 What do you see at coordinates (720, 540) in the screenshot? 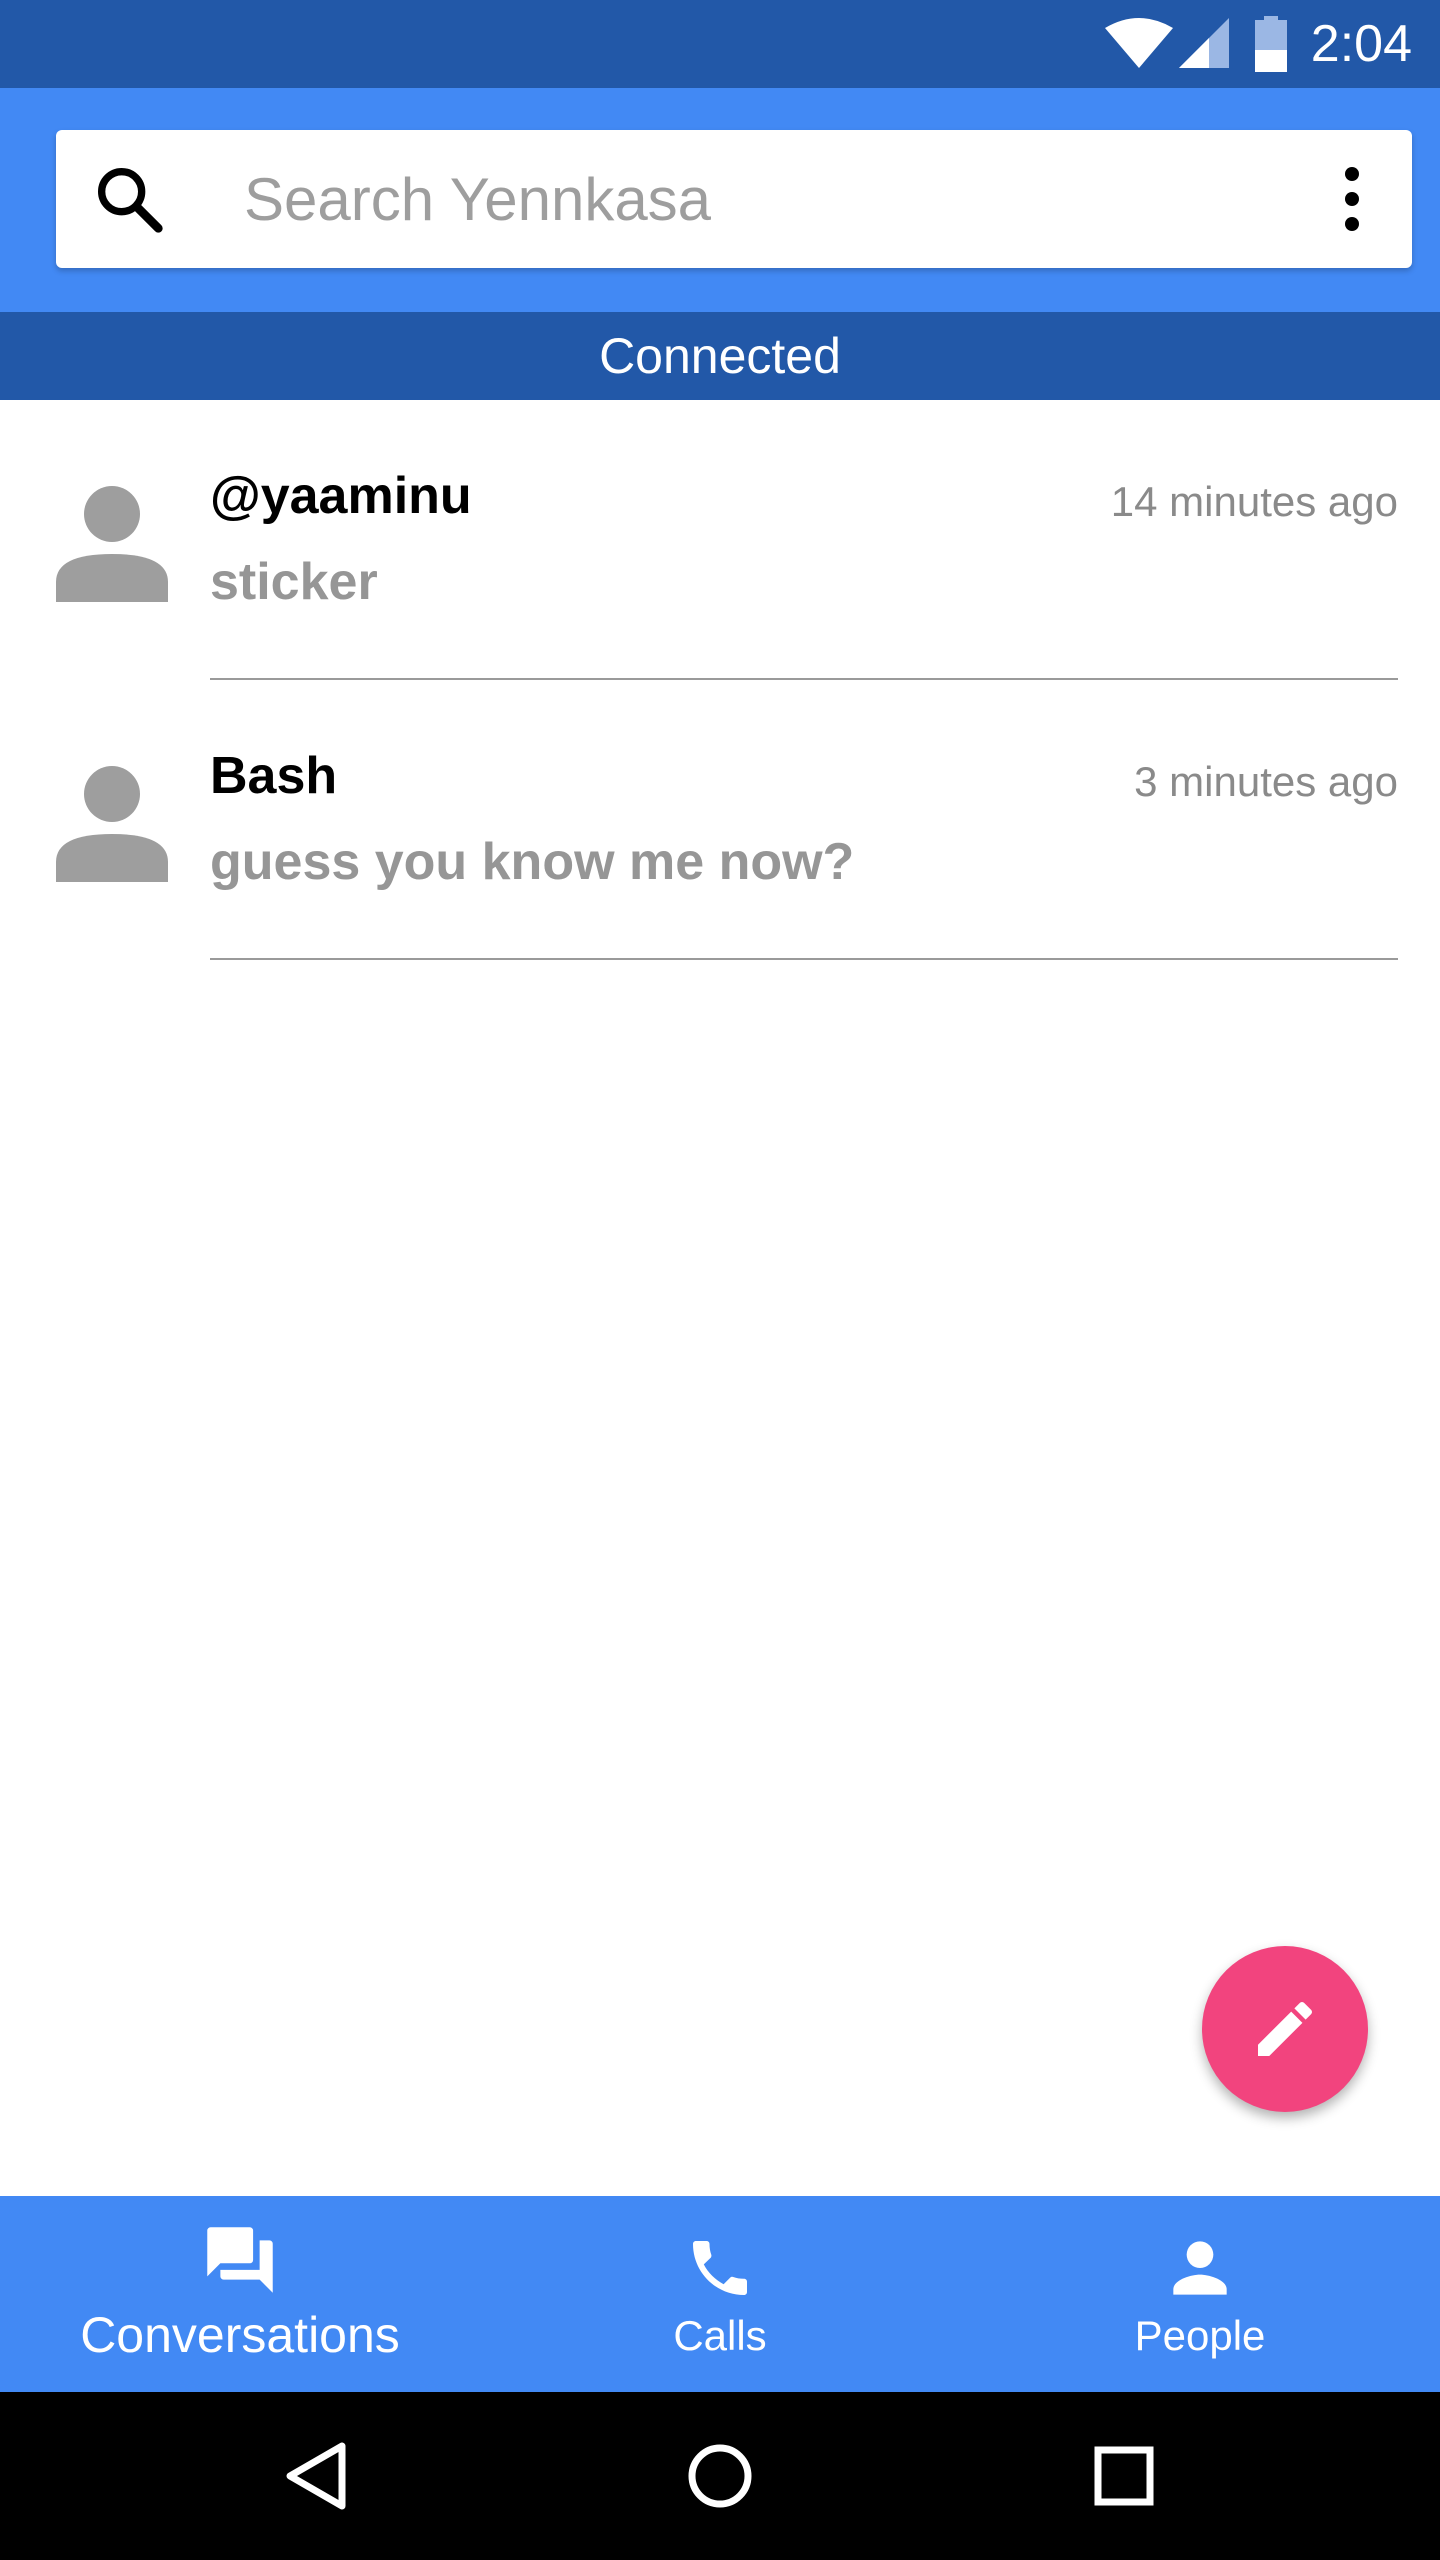
I see `conversation-item: @yaaminu 14 minutes ago sticker` at bounding box center [720, 540].